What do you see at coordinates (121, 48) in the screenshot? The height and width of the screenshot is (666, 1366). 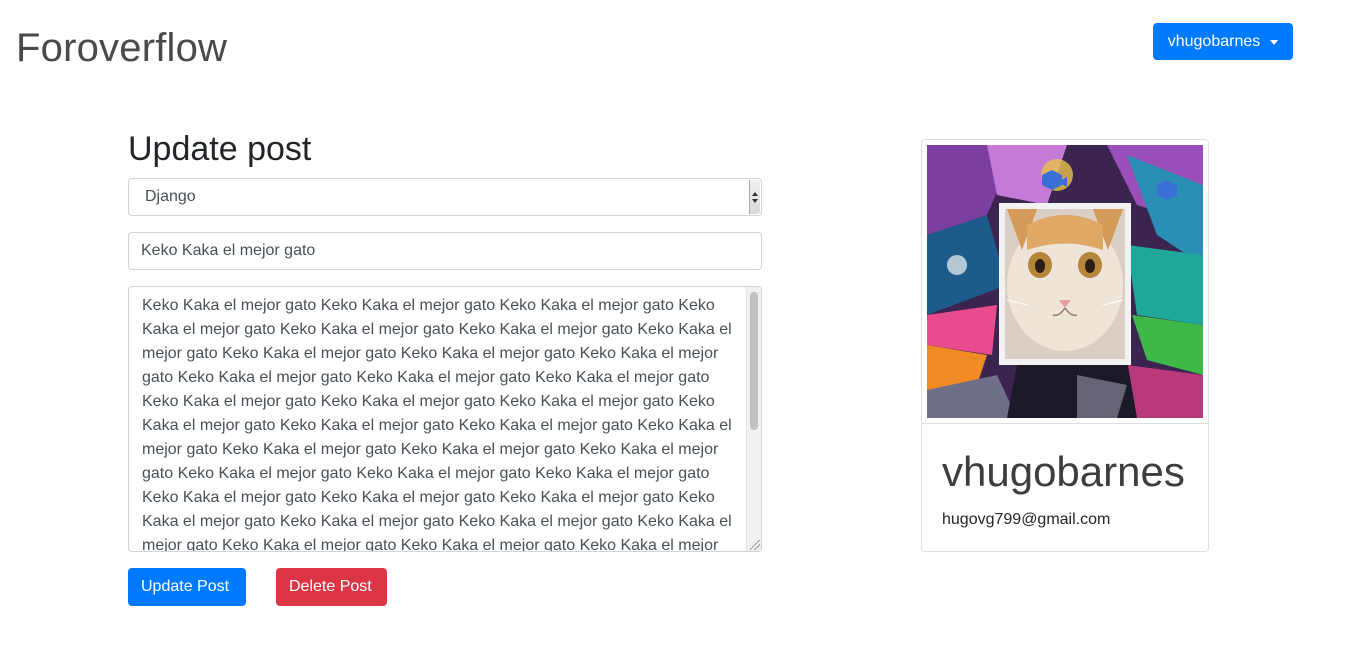 I see `brand-title: Foroverflow` at bounding box center [121, 48].